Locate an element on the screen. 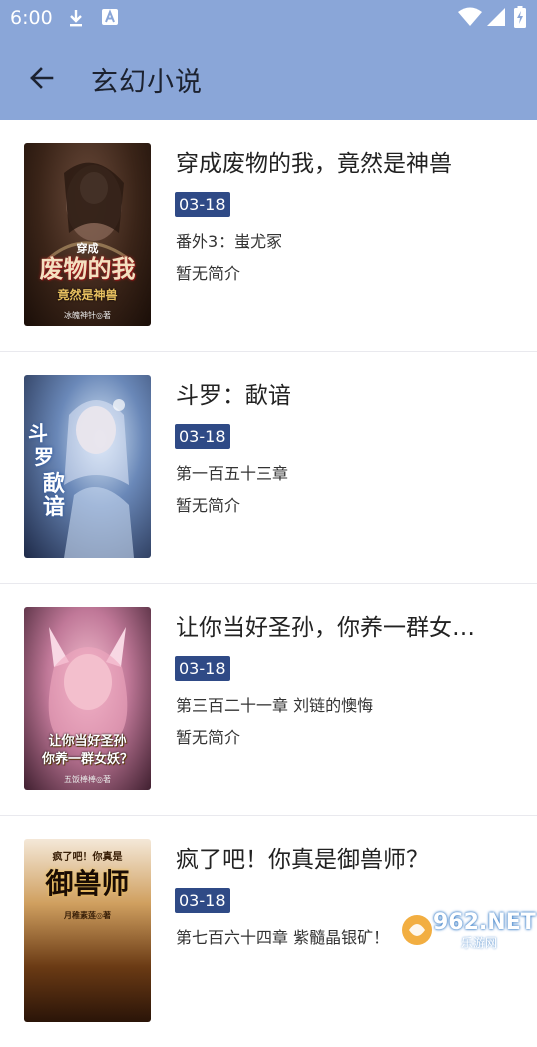 The image size is (537, 1047). cover-title-line: 疯了吧！你真是 is located at coordinates (87, 857).